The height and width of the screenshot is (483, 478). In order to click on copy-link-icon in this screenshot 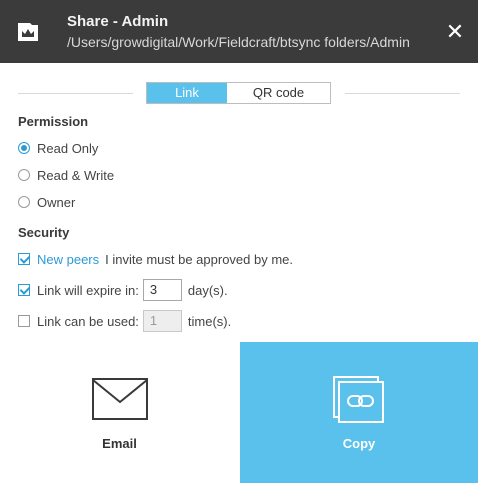, I will do `click(358, 399)`.